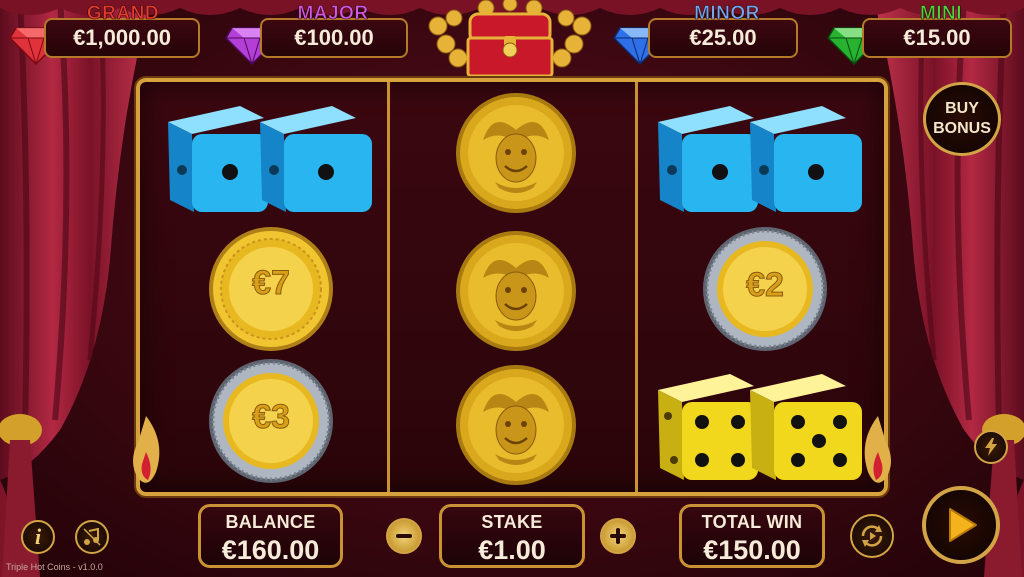 Image resolution: width=1024 pixels, height=577 pixels. I want to click on coin-7-text: €7, so click(271, 283).